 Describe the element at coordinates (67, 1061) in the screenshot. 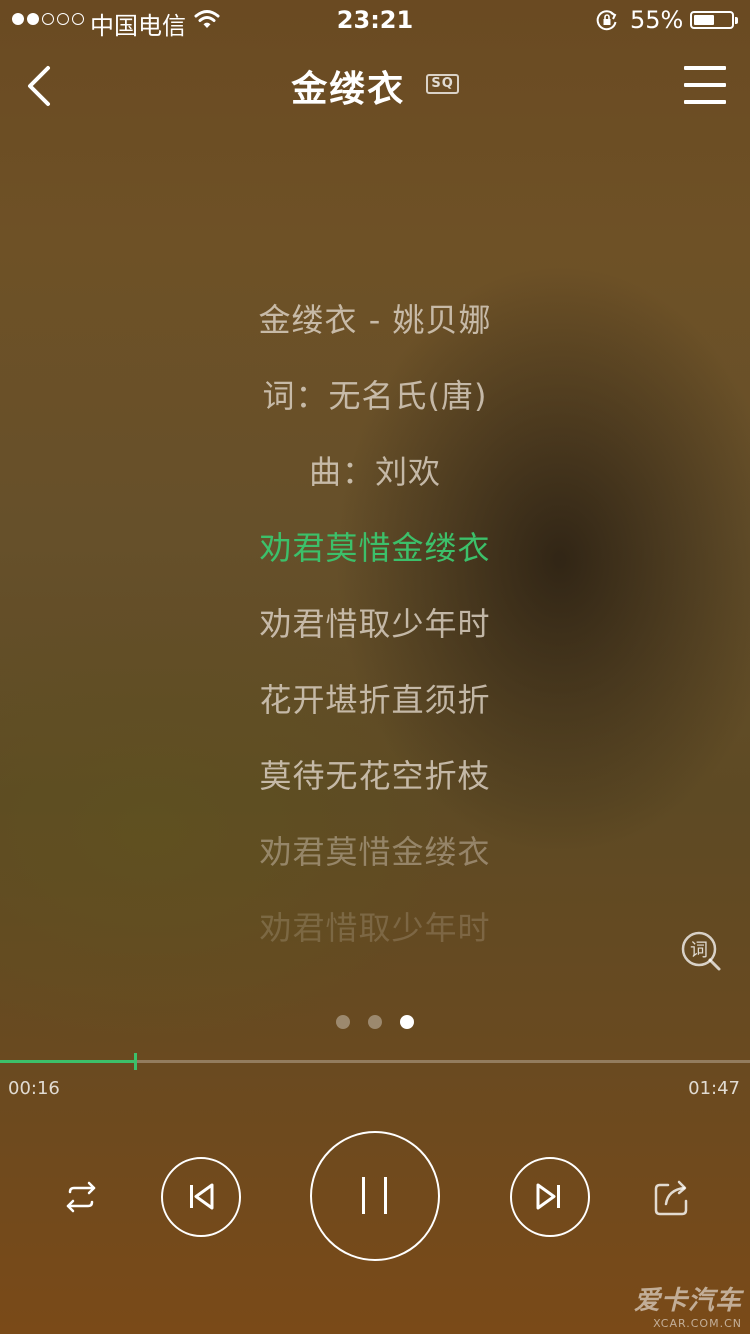

I see `progress-played` at that location.